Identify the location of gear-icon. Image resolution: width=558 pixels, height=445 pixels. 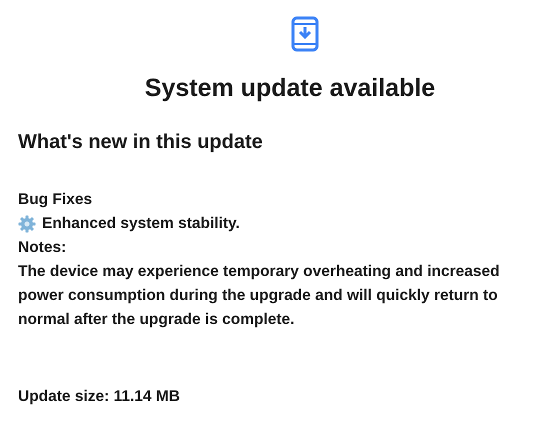
(27, 224).